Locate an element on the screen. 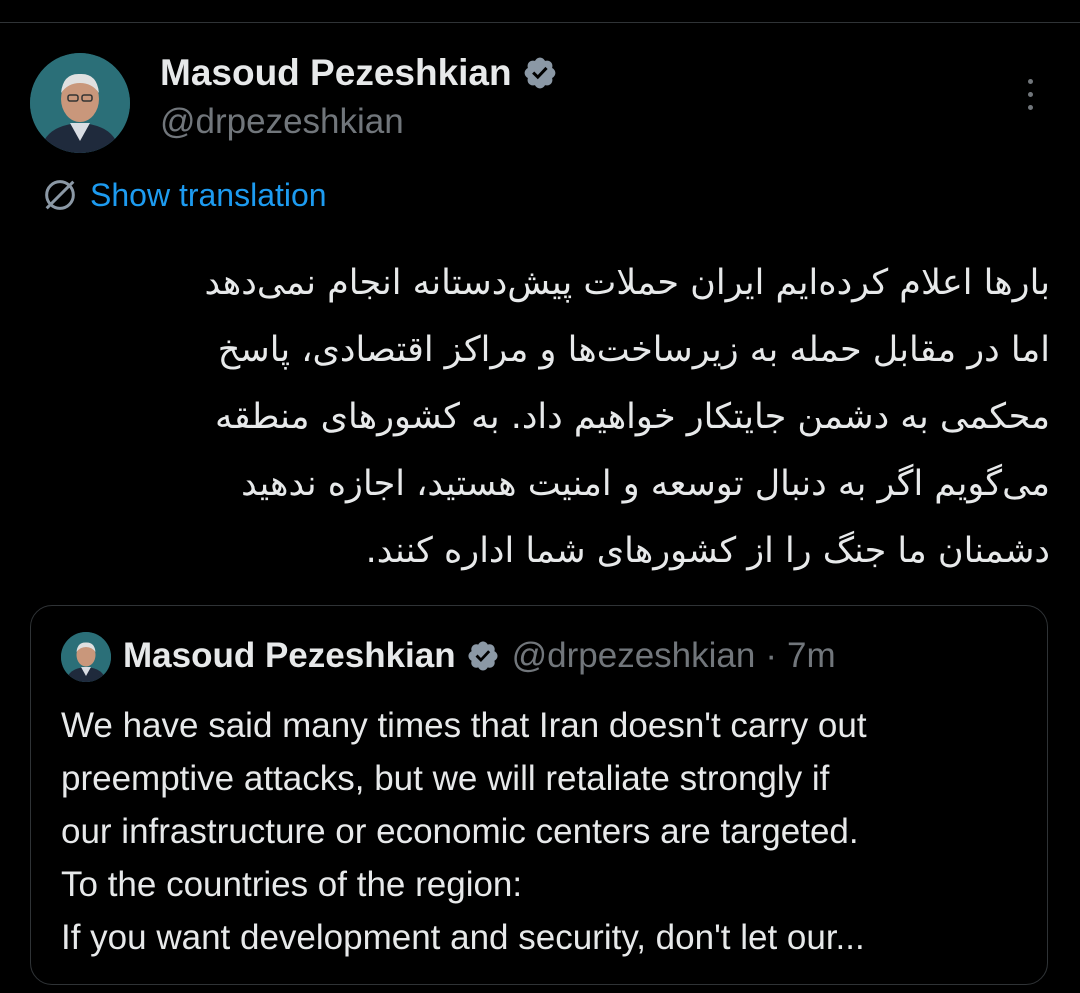  quoted-text-line: To the countries of the region: is located at coordinates (292, 884).